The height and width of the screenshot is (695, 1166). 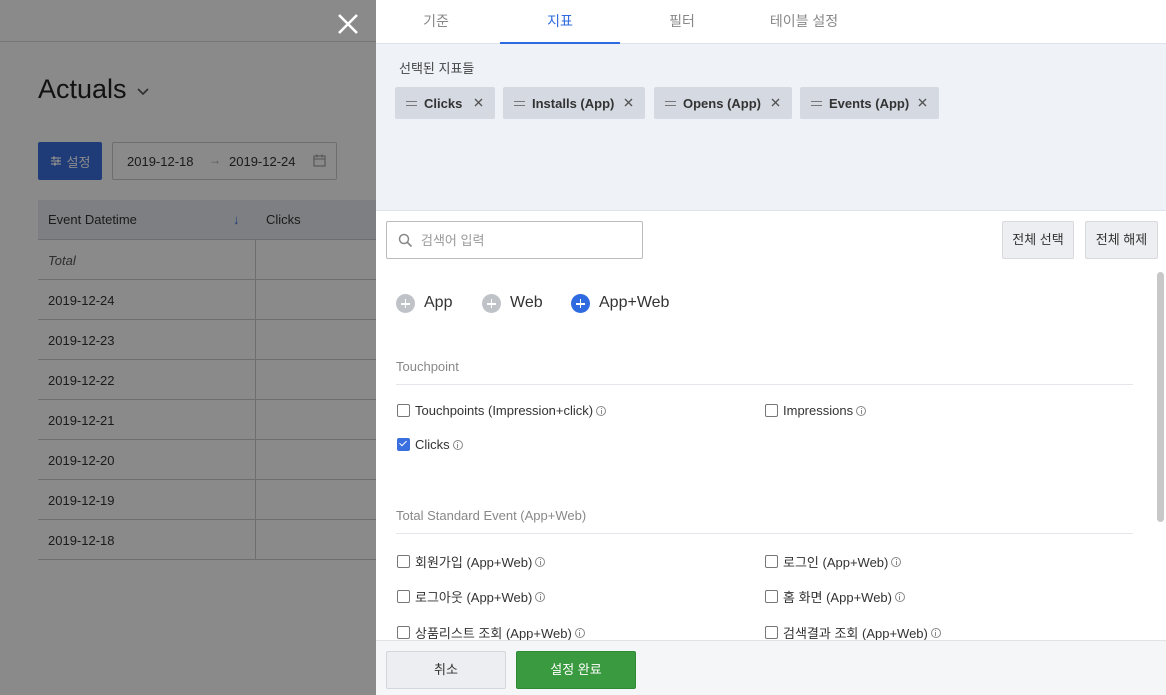 I want to click on metric-option: 검색결과 조회 (App+Web), so click(x=853, y=631).